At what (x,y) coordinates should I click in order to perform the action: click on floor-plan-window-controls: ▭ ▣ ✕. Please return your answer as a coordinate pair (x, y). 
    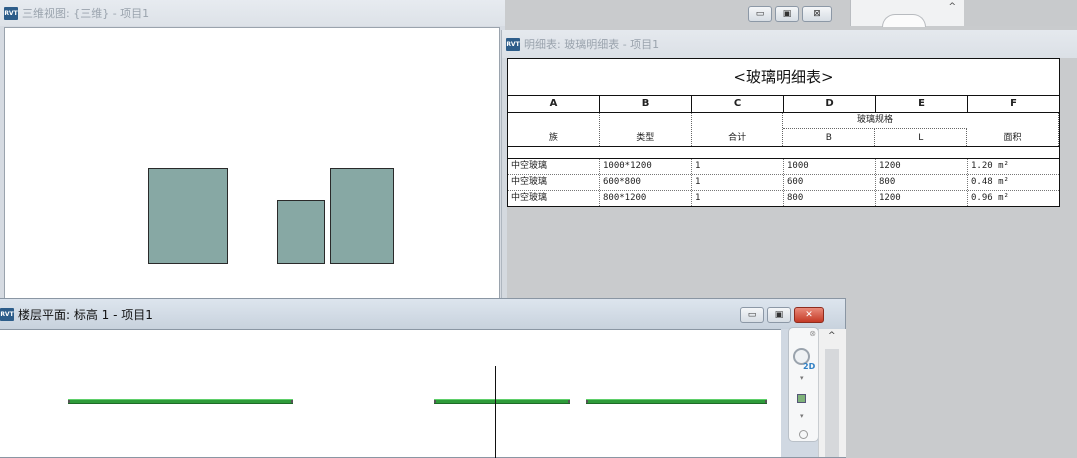
    Looking at the image, I should click on (782, 315).